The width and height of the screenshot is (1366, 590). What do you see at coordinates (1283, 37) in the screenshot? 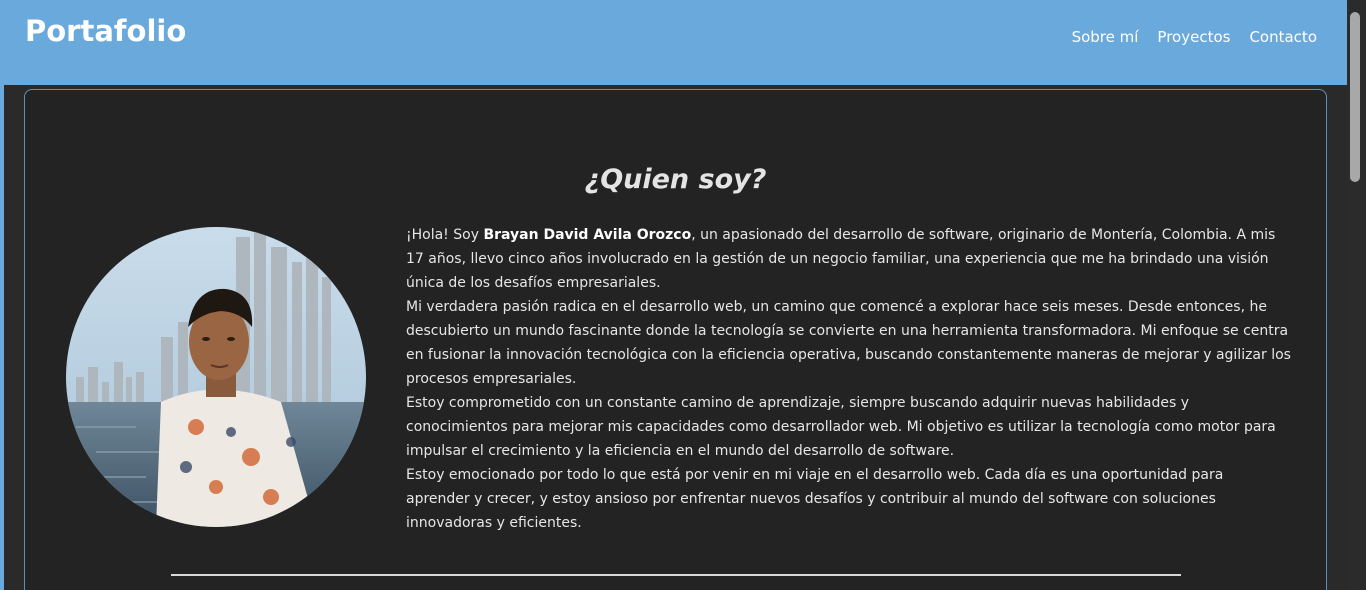
I see `nav-link-contact: Contacto` at bounding box center [1283, 37].